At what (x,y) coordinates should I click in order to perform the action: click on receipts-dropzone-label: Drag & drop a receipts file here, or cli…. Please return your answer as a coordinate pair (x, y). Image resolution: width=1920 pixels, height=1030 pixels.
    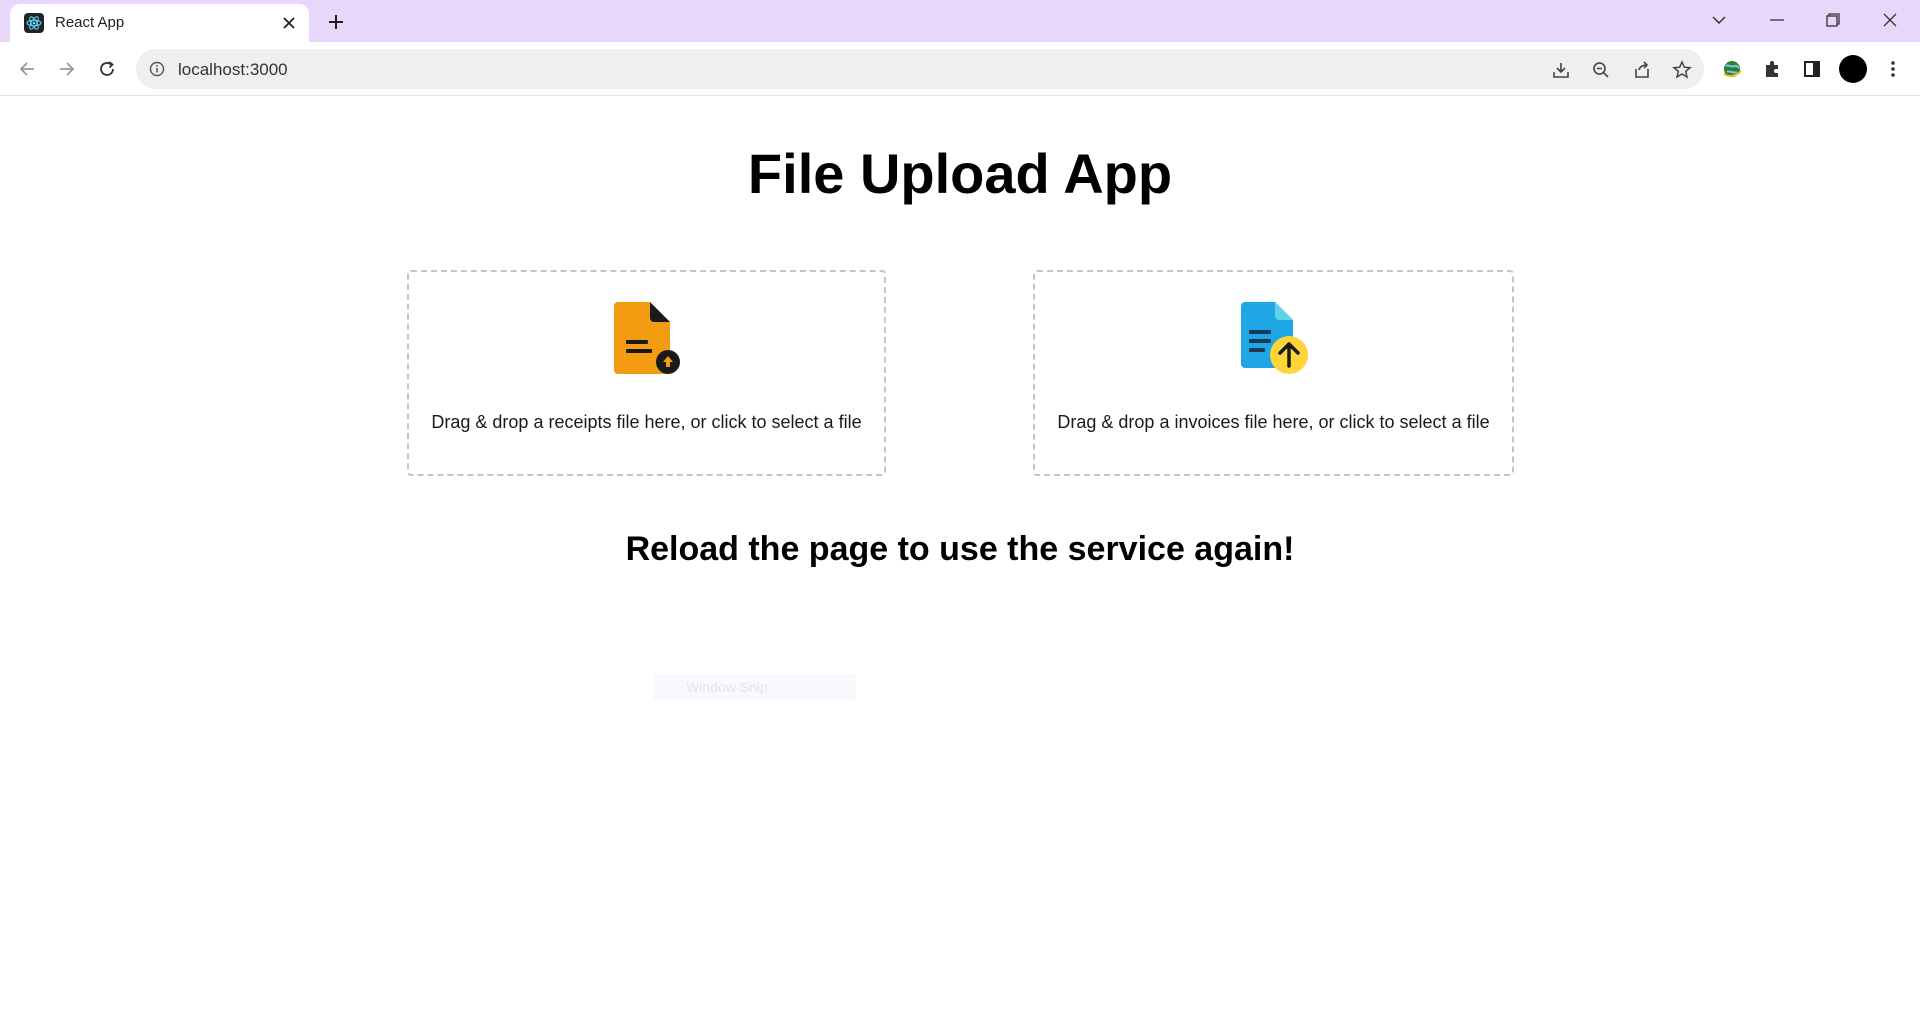
    Looking at the image, I should click on (646, 422).